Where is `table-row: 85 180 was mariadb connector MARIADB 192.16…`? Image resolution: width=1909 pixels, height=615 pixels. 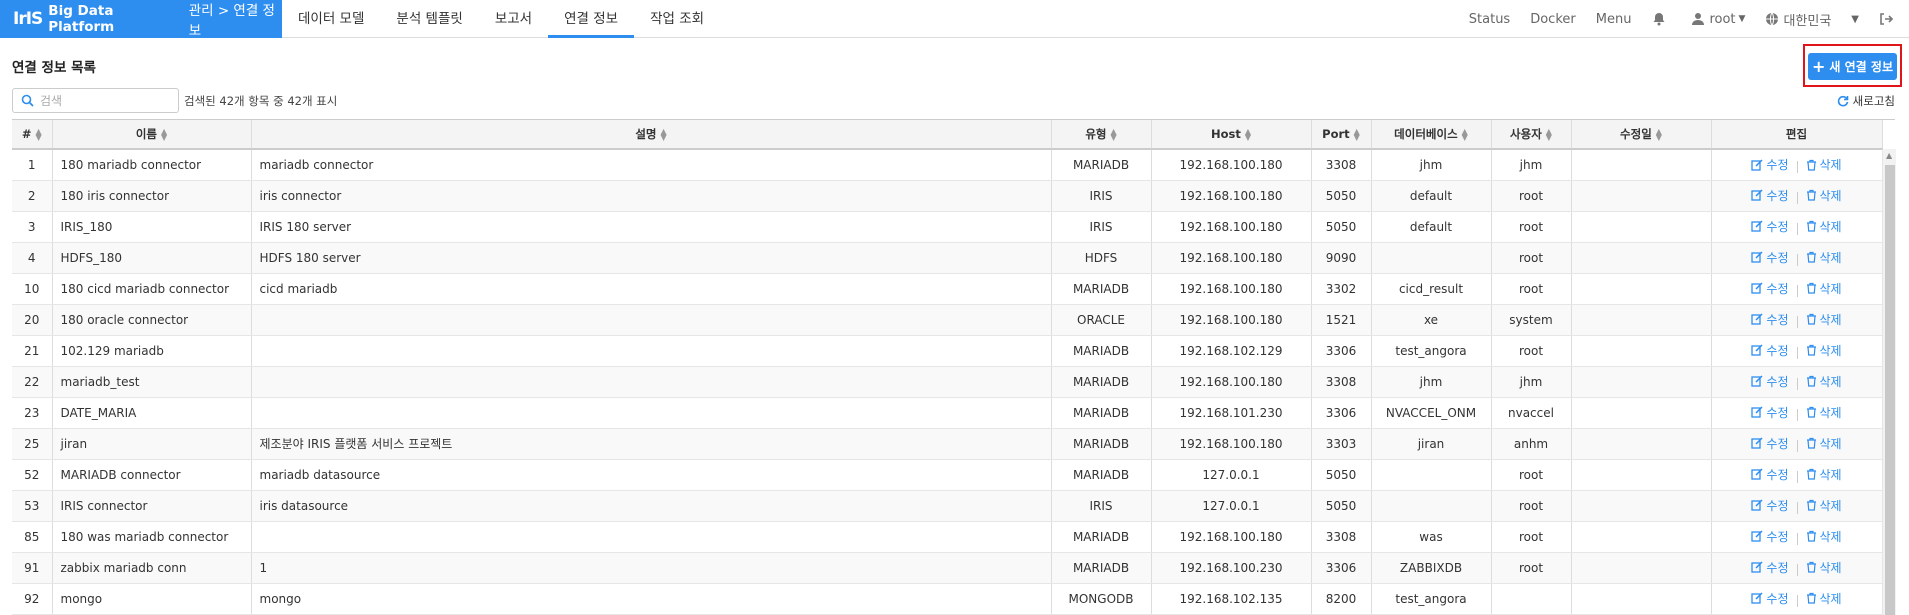 table-row: 85 180 was mariadb connector MARIADB 192.16… is located at coordinates (947, 537).